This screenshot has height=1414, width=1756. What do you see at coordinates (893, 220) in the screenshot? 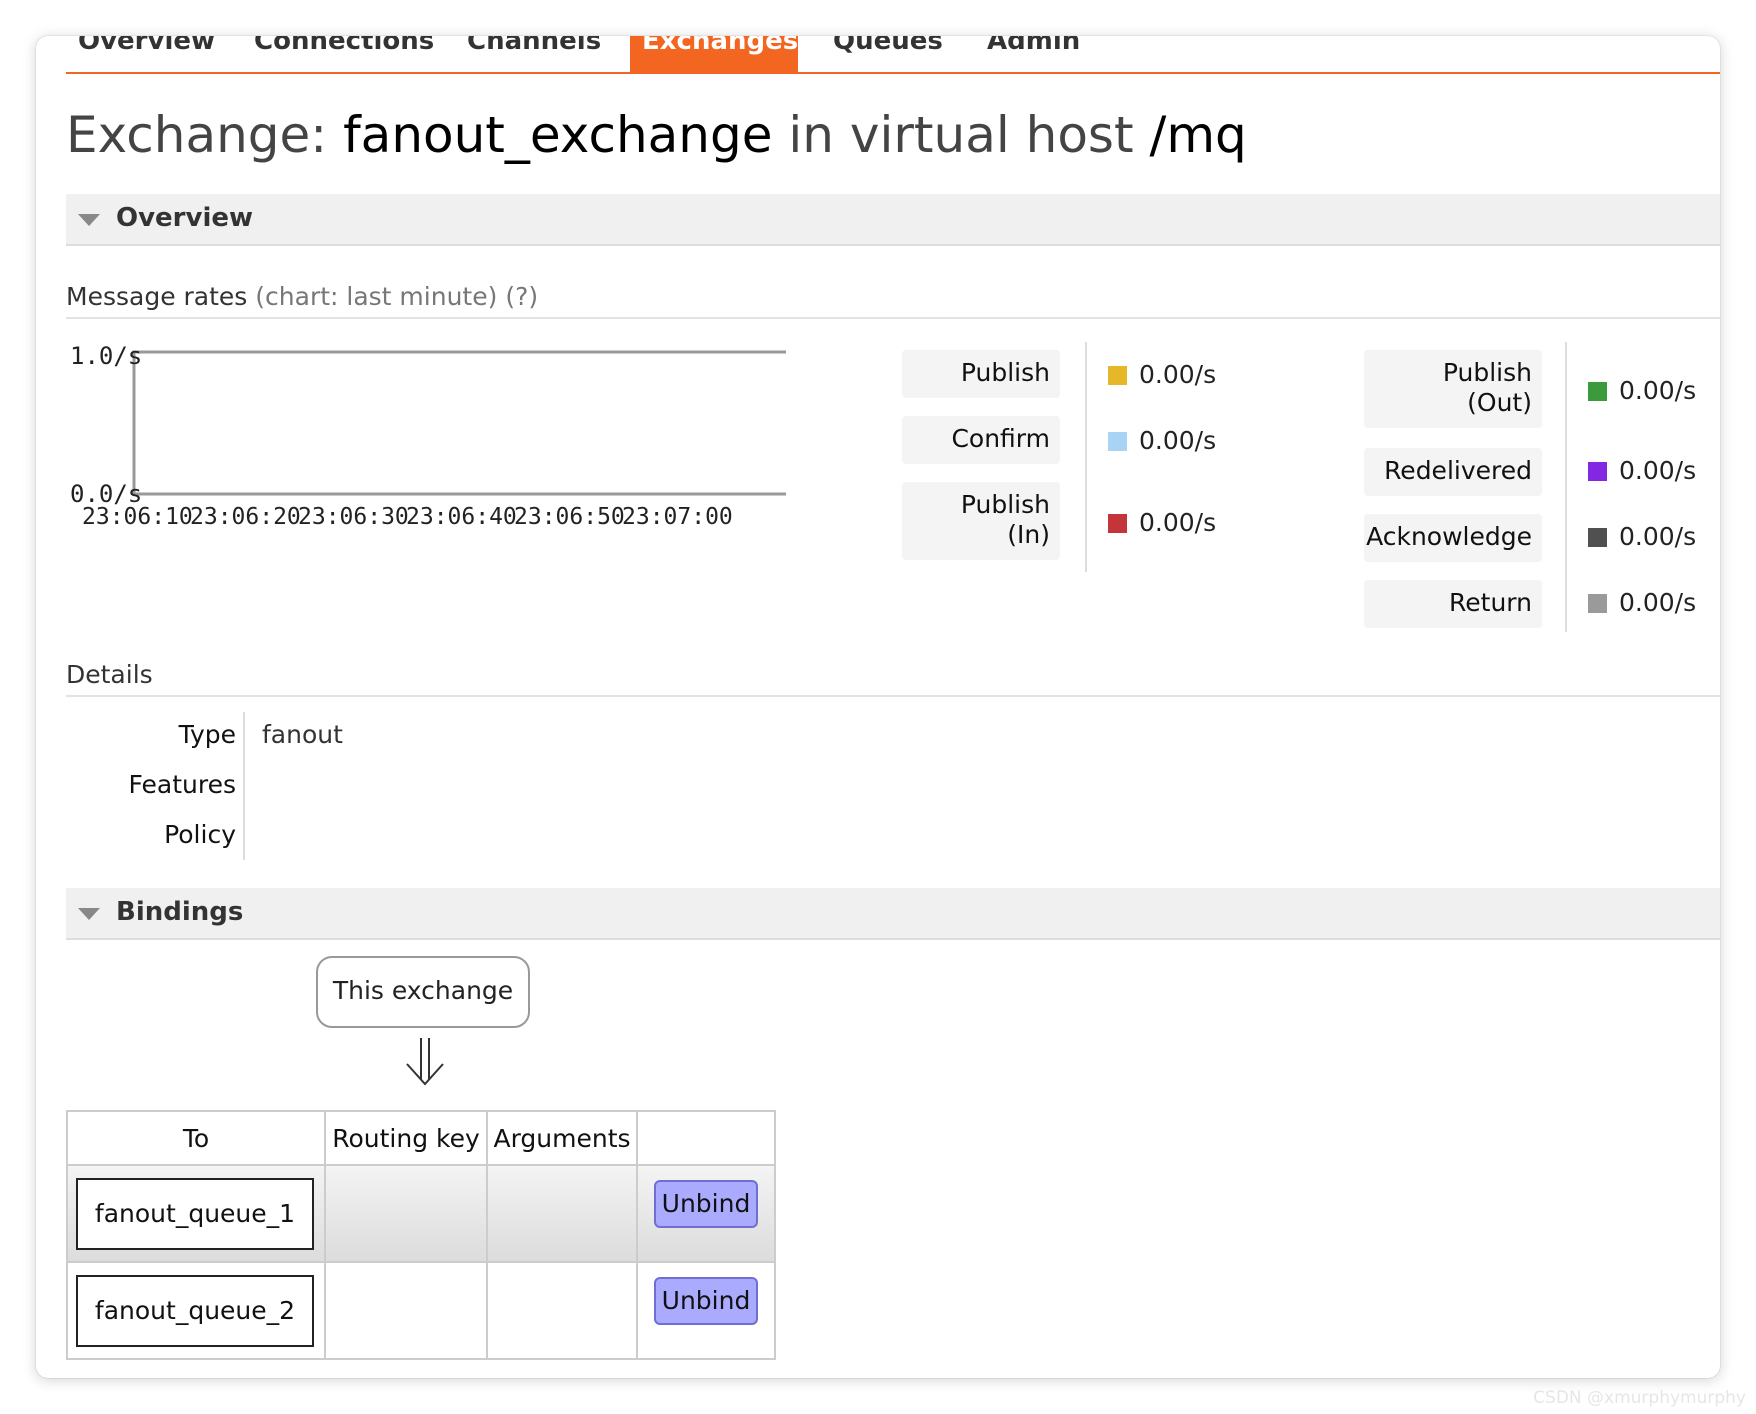
I see `overview-section-header: Overview` at bounding box center [893, 220].